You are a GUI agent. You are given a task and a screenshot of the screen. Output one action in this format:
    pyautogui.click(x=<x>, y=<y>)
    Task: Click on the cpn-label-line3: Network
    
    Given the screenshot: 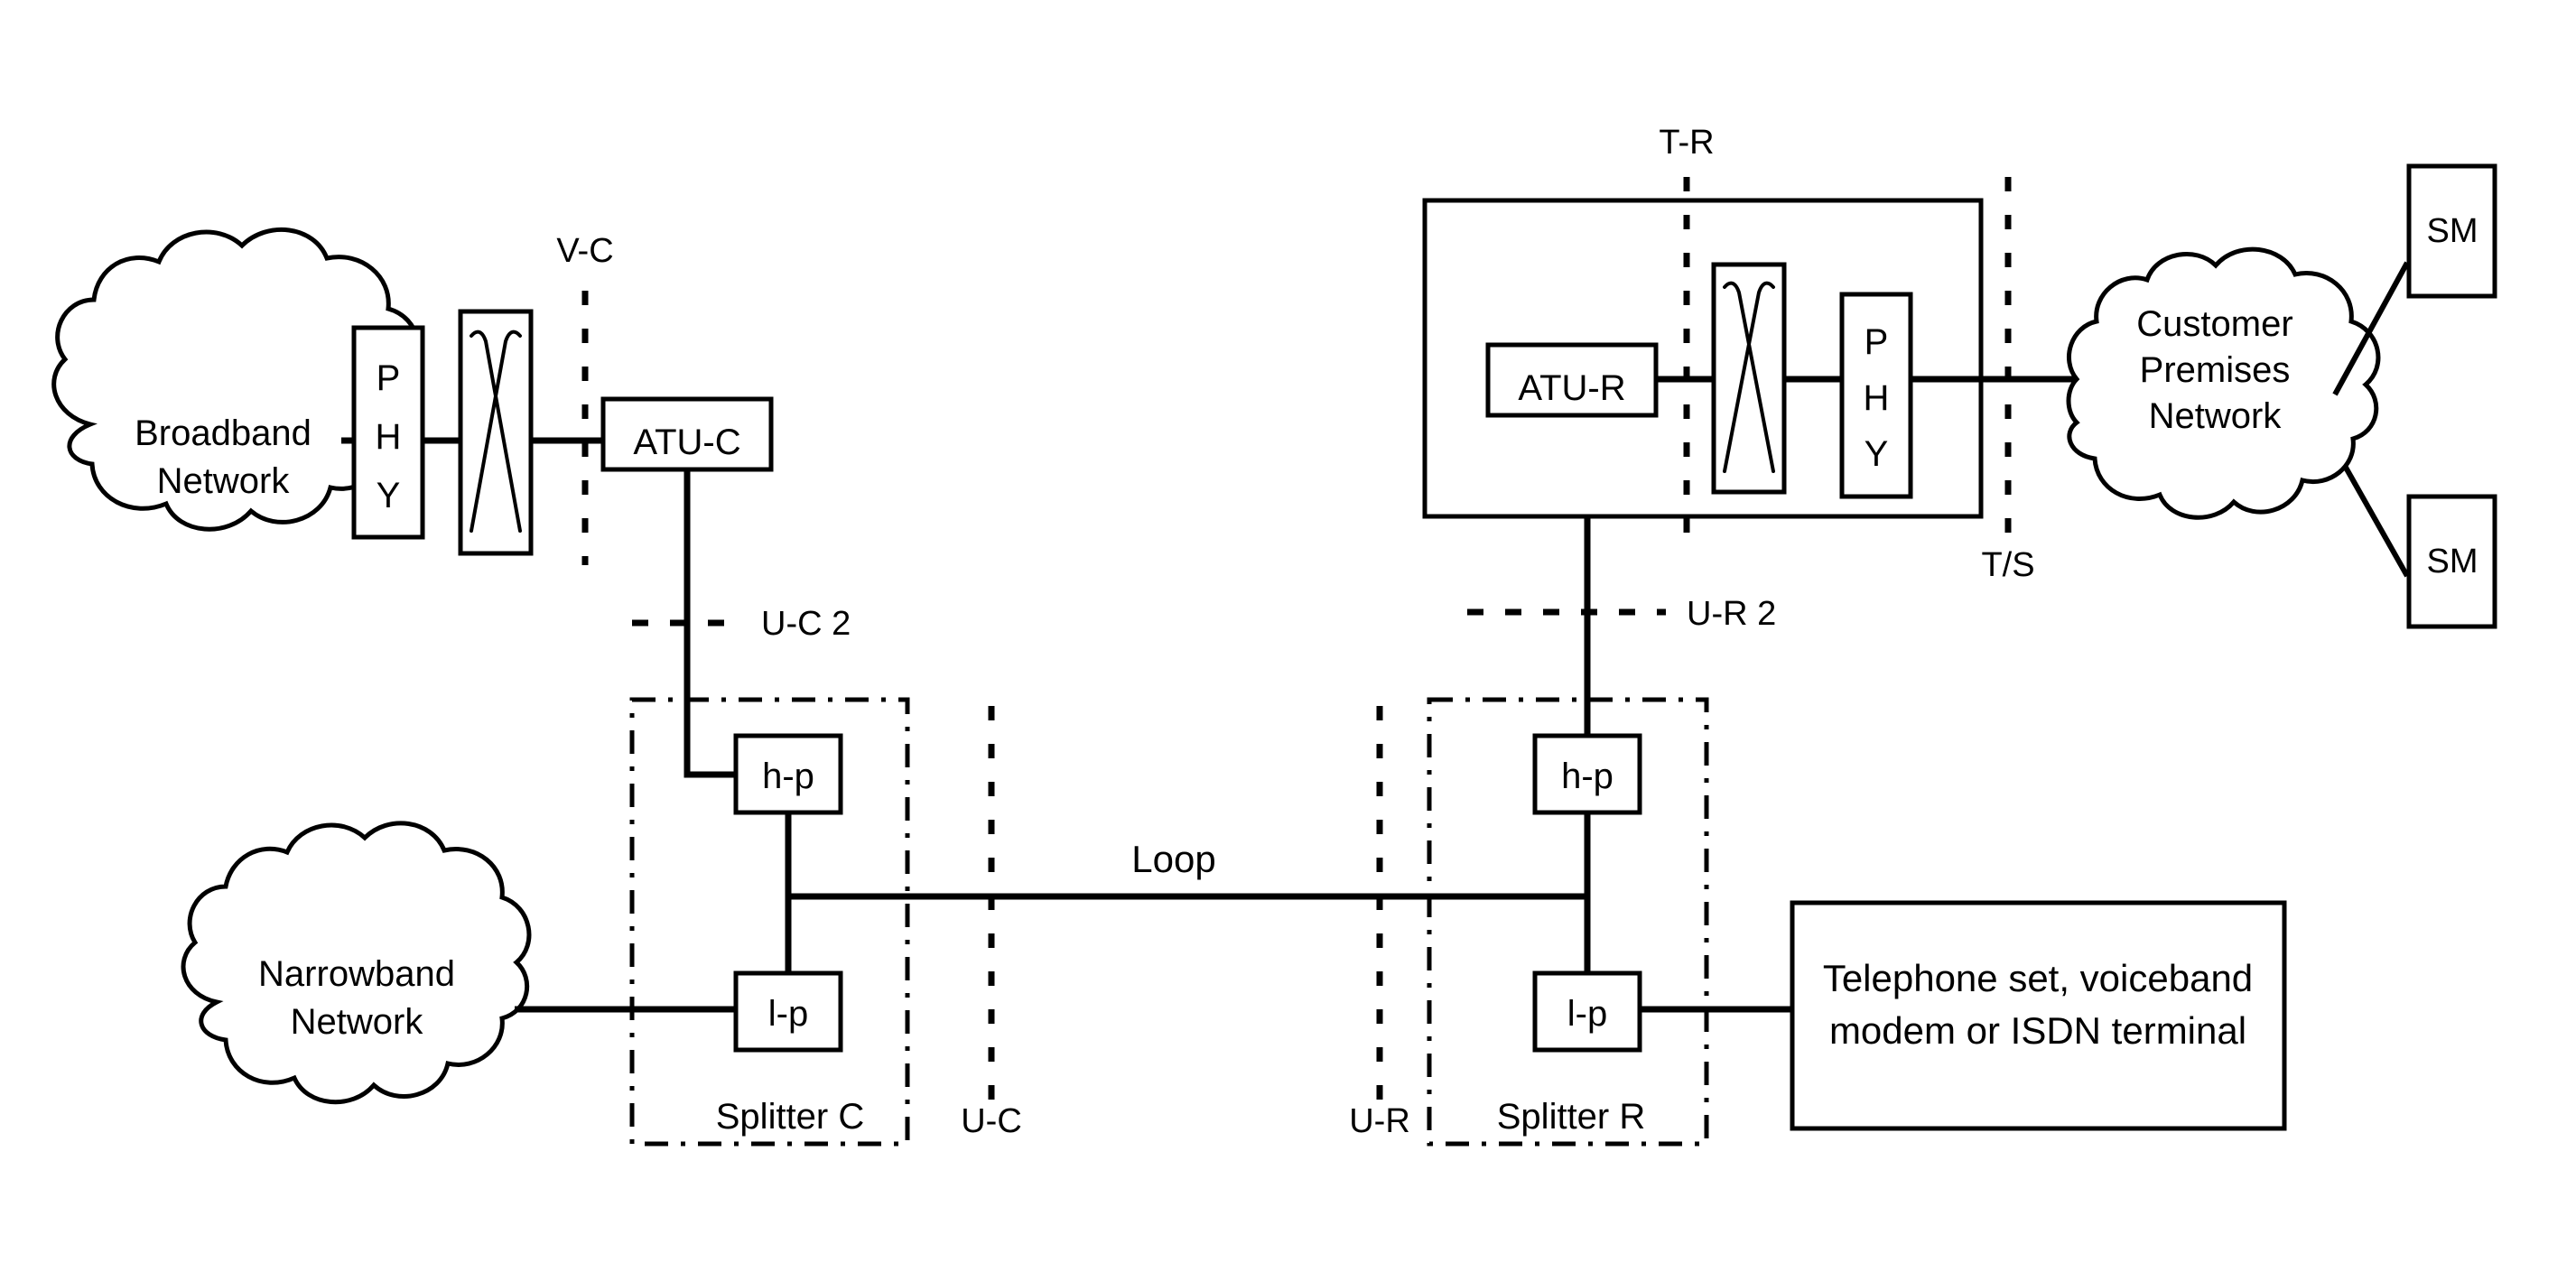 What is the action you would take?
    pyautogui.click(x=2216, y=416)
    